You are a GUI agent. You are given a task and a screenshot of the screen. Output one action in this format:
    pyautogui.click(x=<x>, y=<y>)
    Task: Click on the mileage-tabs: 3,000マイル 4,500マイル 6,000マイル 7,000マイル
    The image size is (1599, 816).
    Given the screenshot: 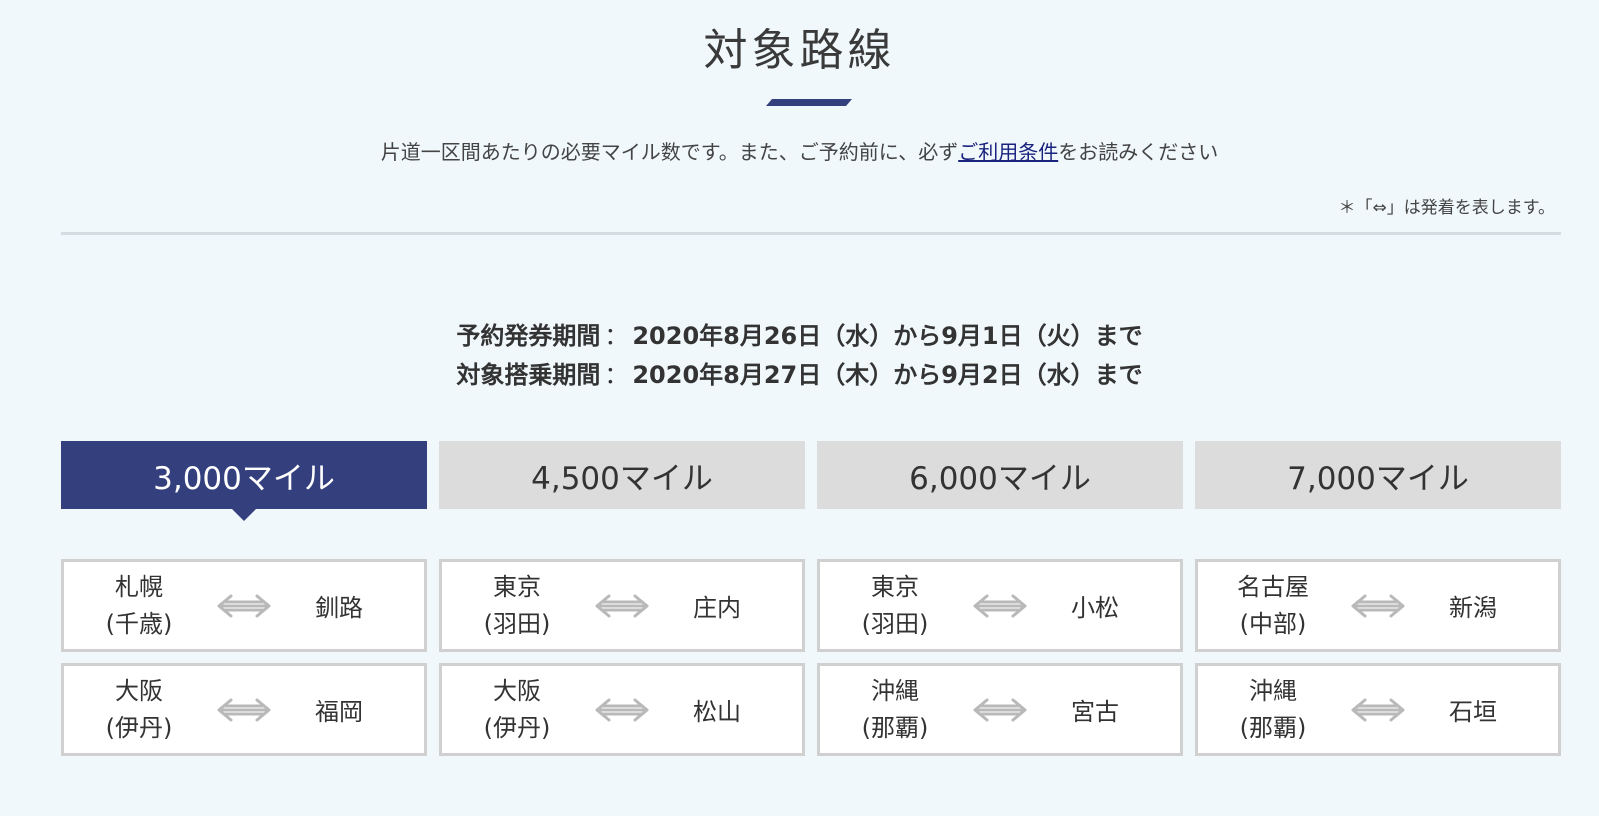 What is the action you would take?
    pyautogui.click(x=811, y=481)
    